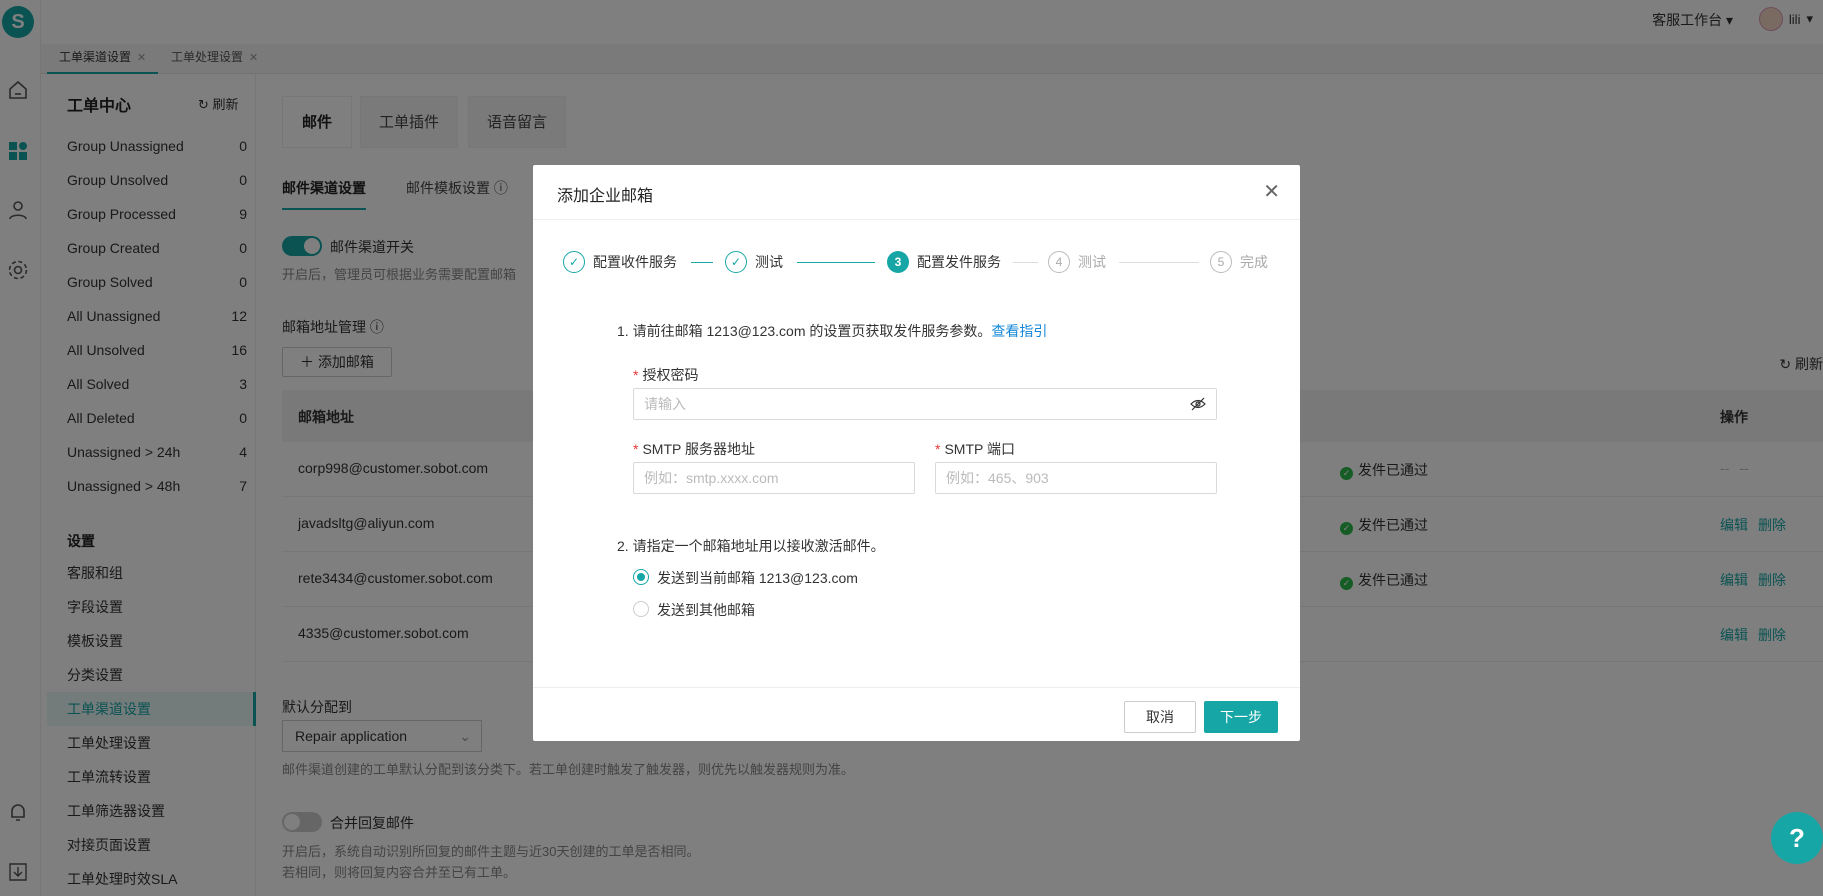 Image resolution: width=1823 pixels, height=896 pixels. Describe the element at coordinates (665, 404) in the screenshot. I see `placeholder: 请输入` at that location.